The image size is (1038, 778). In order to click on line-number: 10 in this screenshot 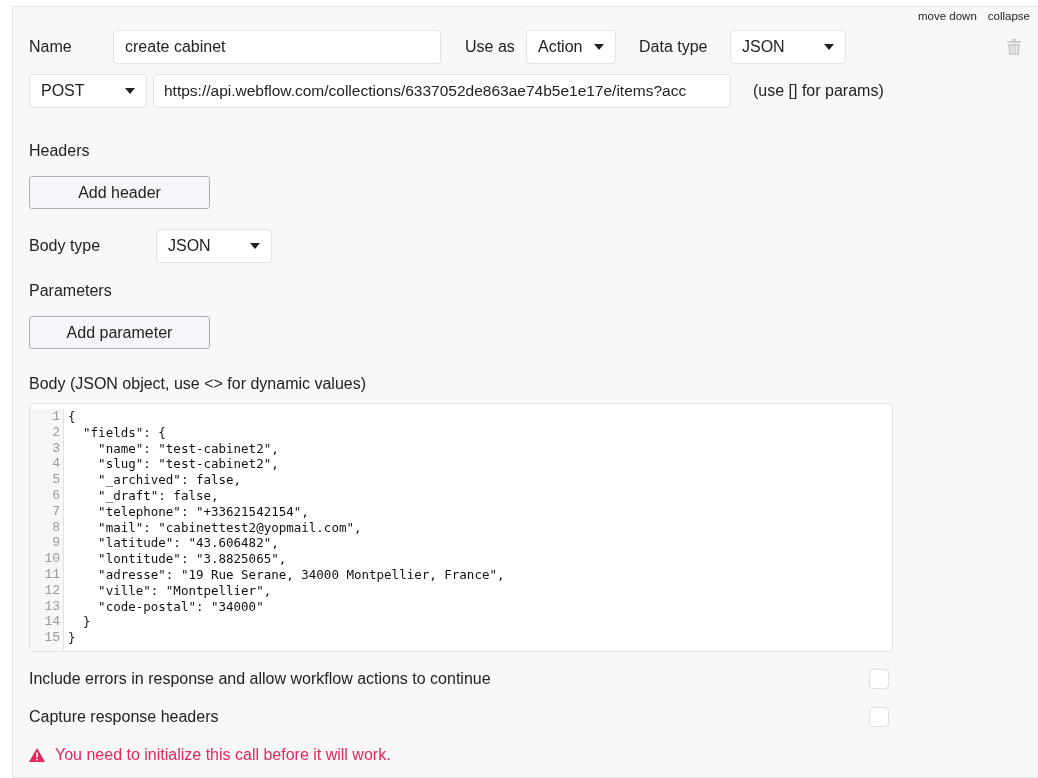, I will do `click(51, 559)`.